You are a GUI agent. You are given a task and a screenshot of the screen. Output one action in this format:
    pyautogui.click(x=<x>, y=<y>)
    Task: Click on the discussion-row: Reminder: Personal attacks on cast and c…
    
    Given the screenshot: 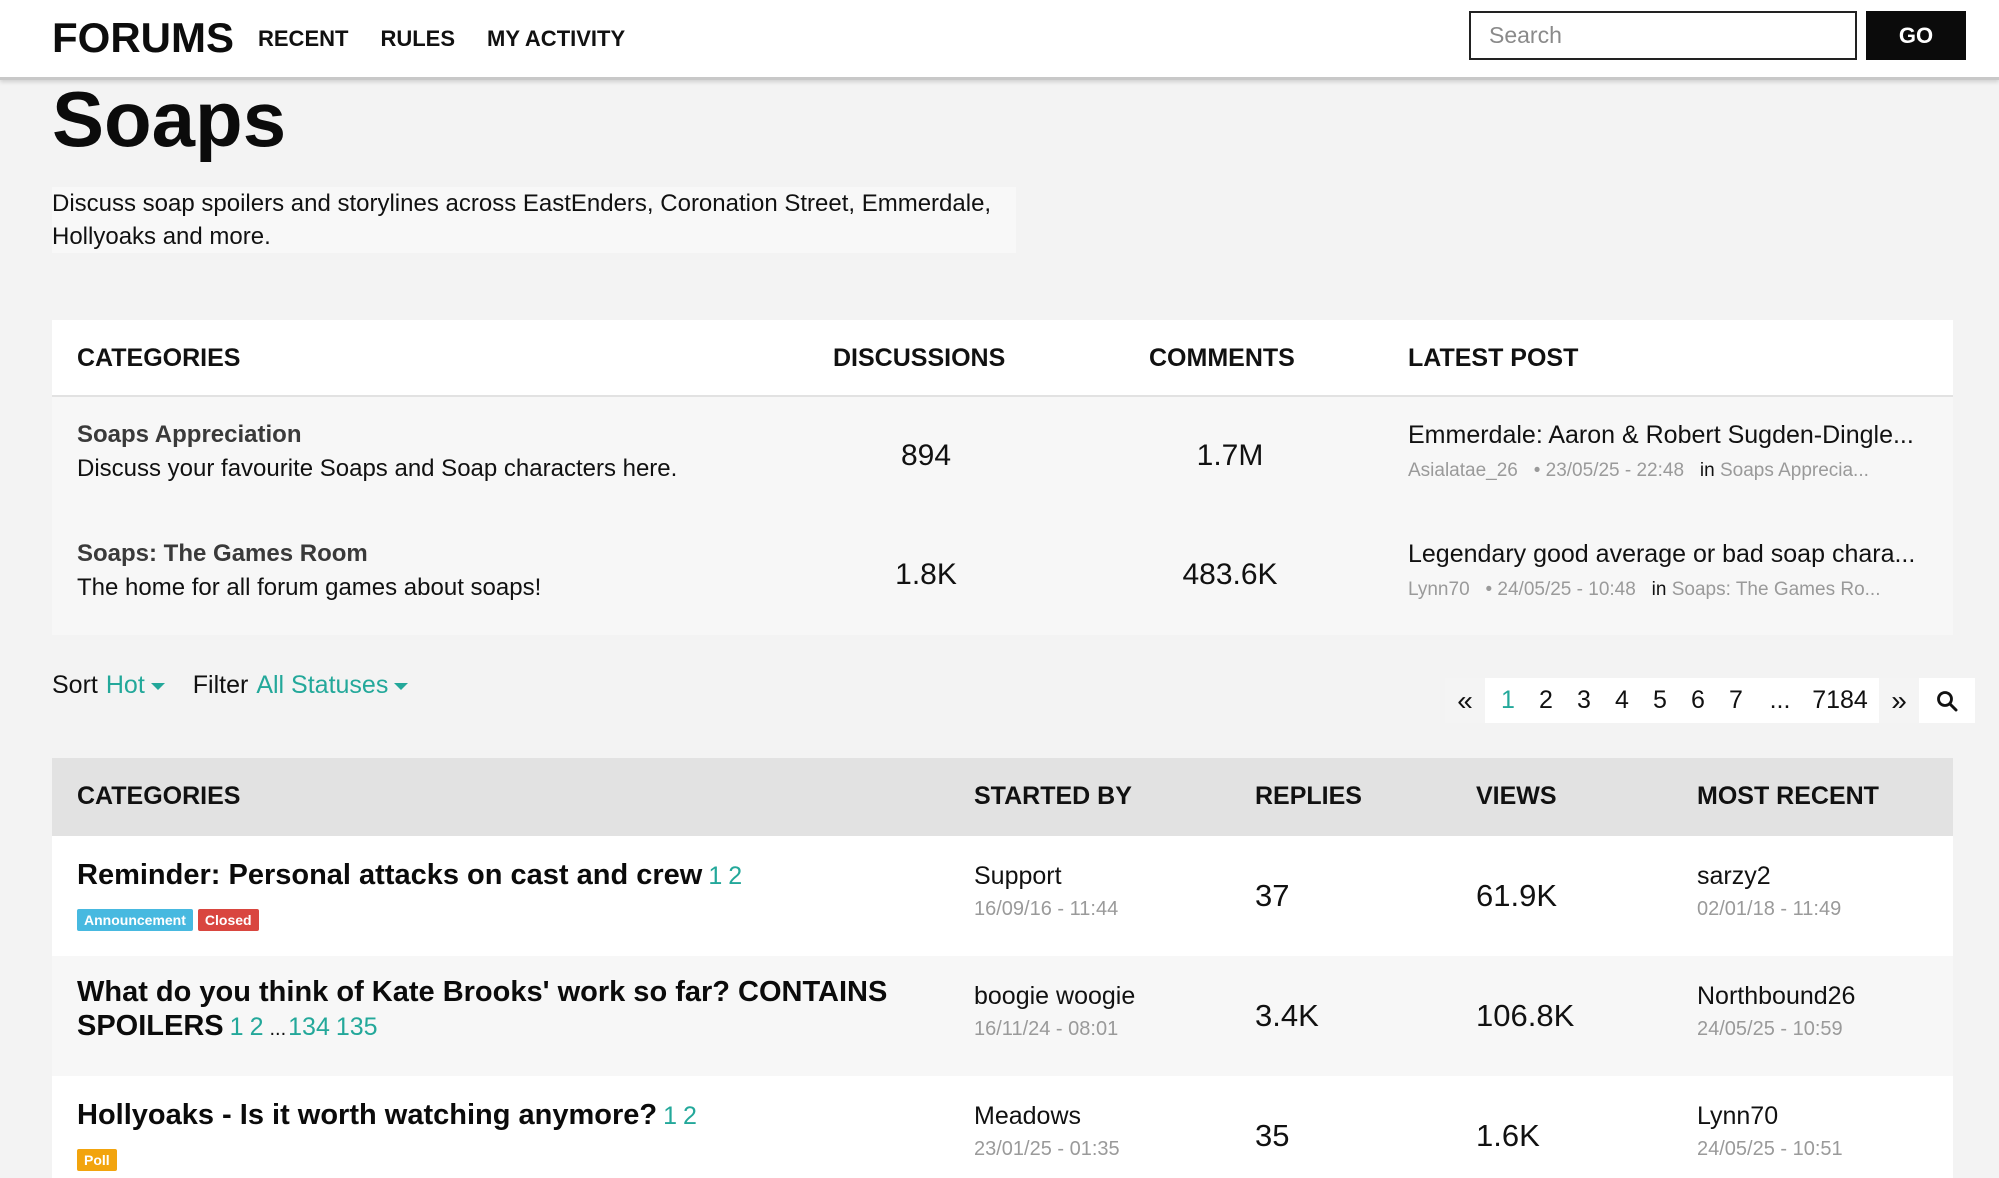 What is the action you would take?
    pyautogui.click(x=1002, y=896)
    